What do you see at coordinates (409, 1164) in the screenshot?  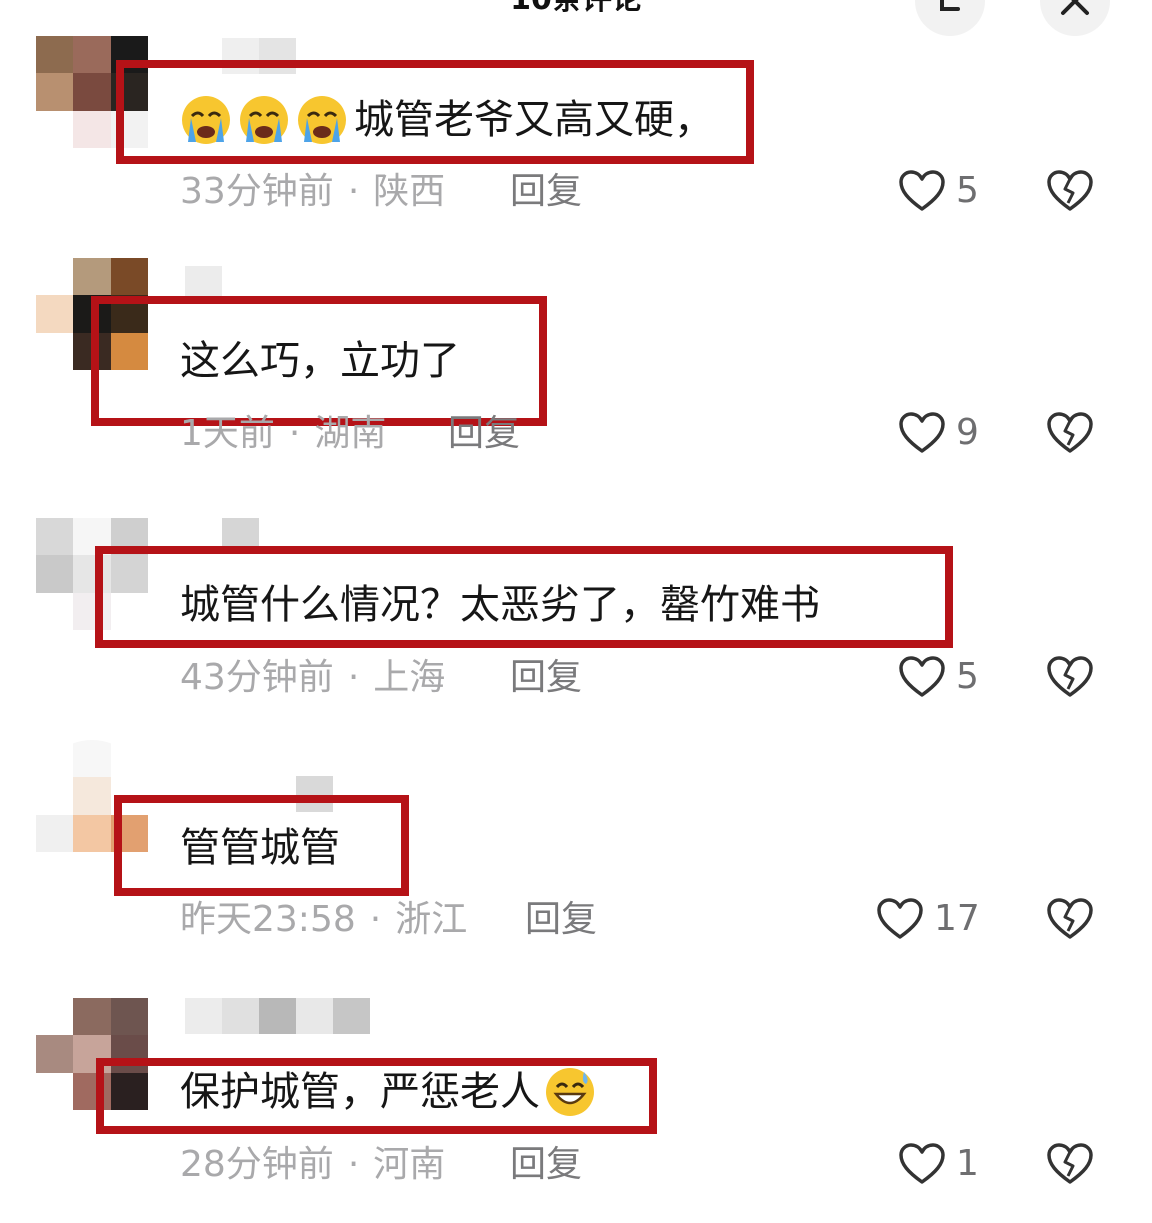 I see `comment-location: 河南` at bounding box center [409, 1164].